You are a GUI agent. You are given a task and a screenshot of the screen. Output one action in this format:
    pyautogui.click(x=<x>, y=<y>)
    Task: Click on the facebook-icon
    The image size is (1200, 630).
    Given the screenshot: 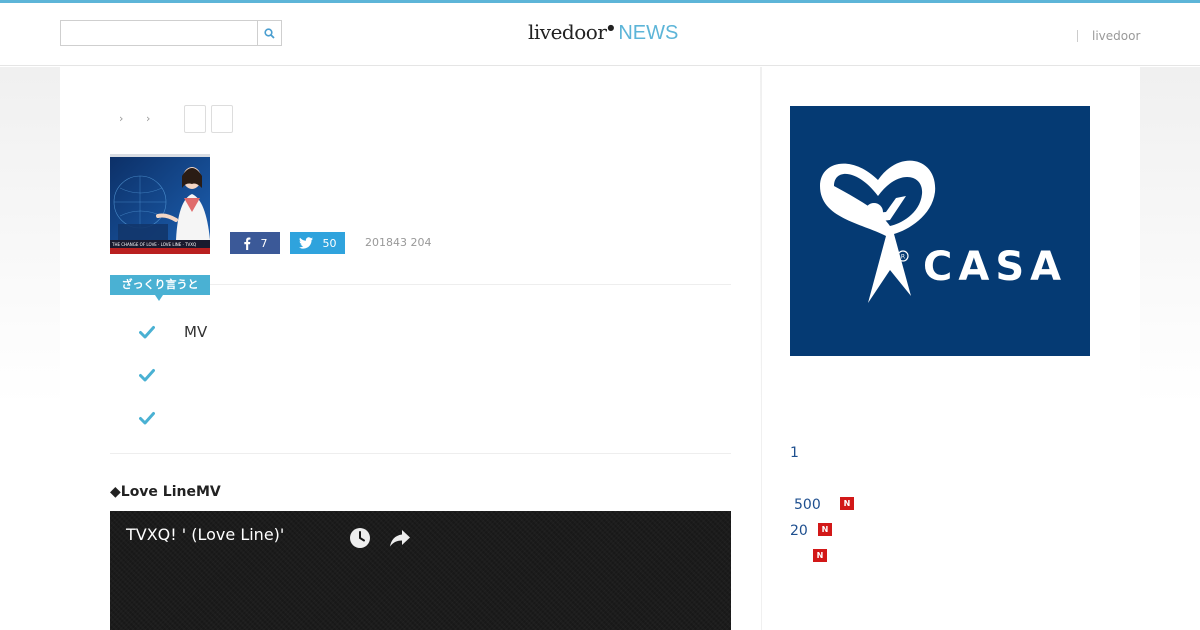 What is the action you would take?
    pyautogui.click(x=246, y=243)
    